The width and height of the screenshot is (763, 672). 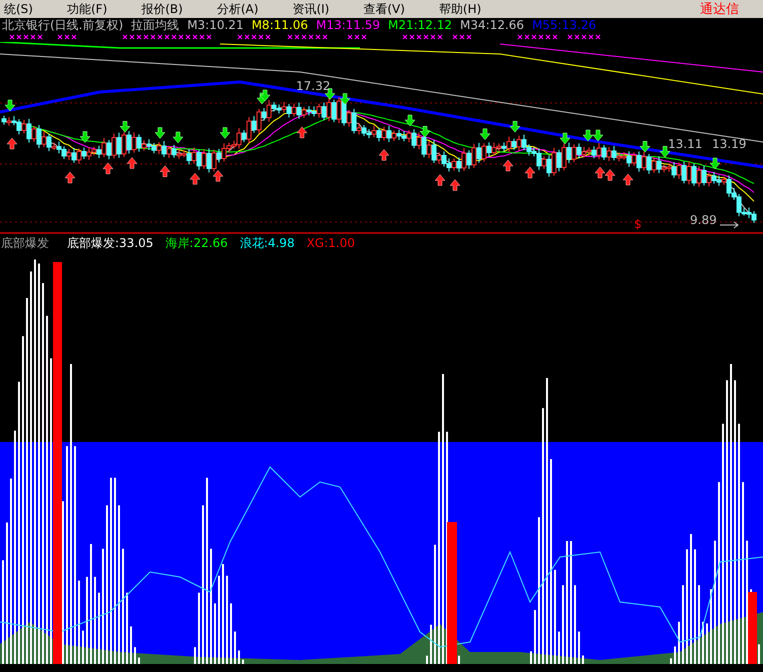 What do you see at coordinates (638, 224) in the screenshot?
I see `price-label: $` at bounding box center [638, 224].